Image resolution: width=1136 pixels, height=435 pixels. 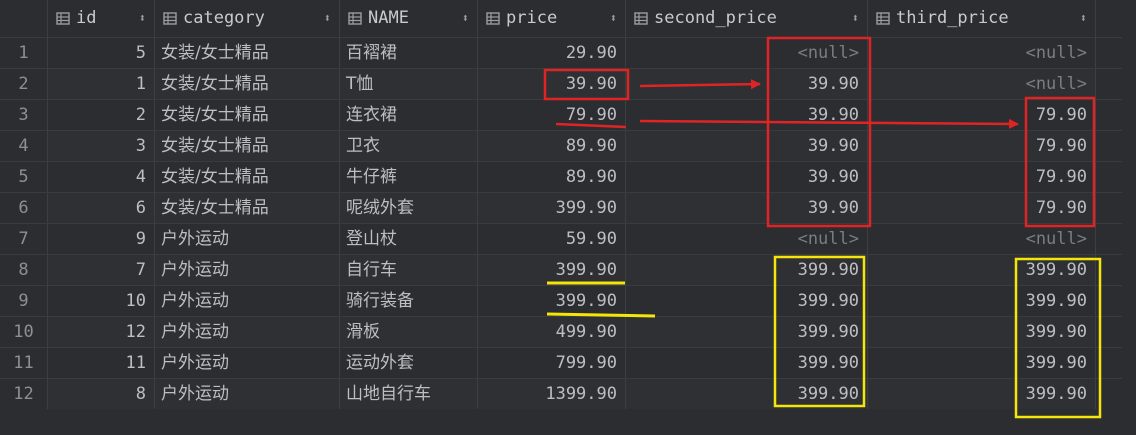 I want to click on table-row: 4 3 女装/女士精品 卫衣 89.90 39.90 79.90, so click(x=561, y=145).